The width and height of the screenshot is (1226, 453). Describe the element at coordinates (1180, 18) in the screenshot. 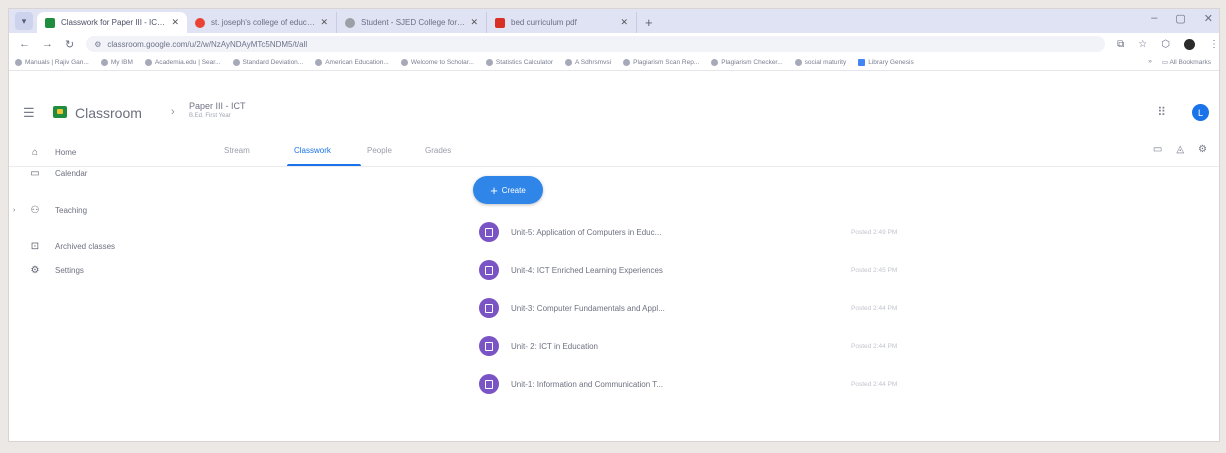

I see `maximize-icon: ▢` at that location.